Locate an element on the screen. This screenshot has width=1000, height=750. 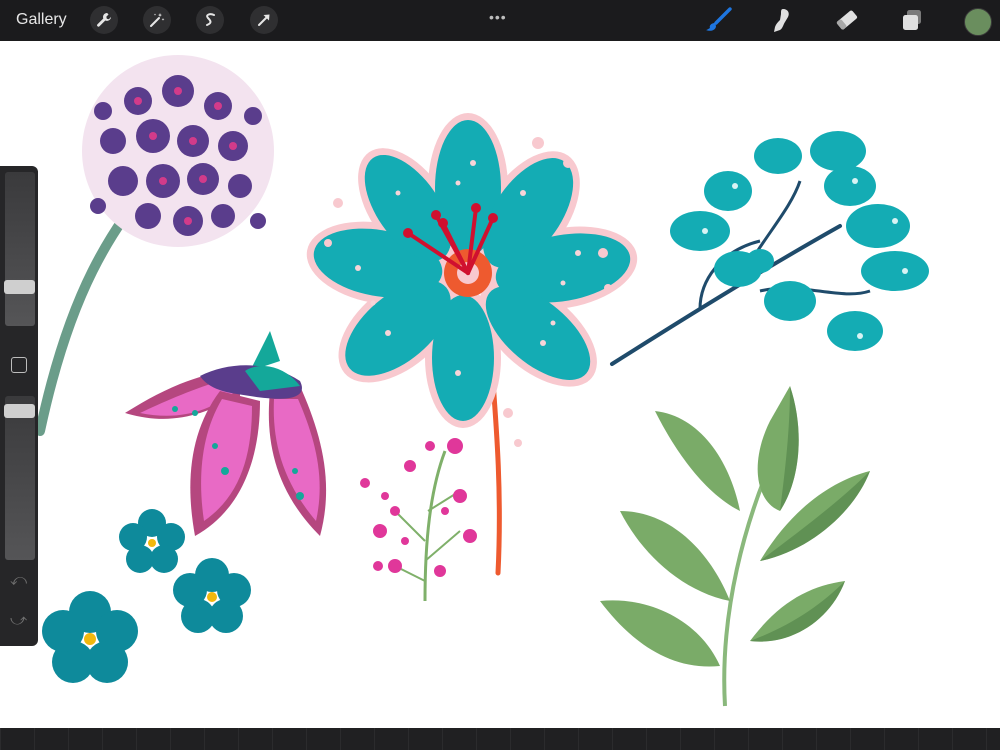
undo-icon: ⤺ is located at coordinates (18, 581).